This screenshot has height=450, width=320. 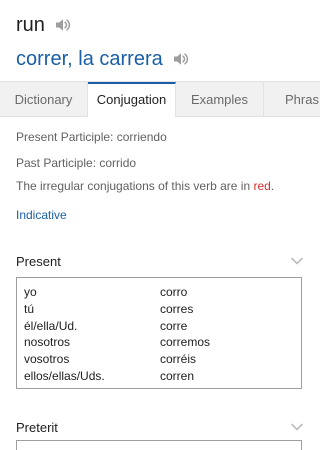 What do you see at coordinates (30, 25) in the screenshot?
I see `headword: run` at bounding box center [30, 25].